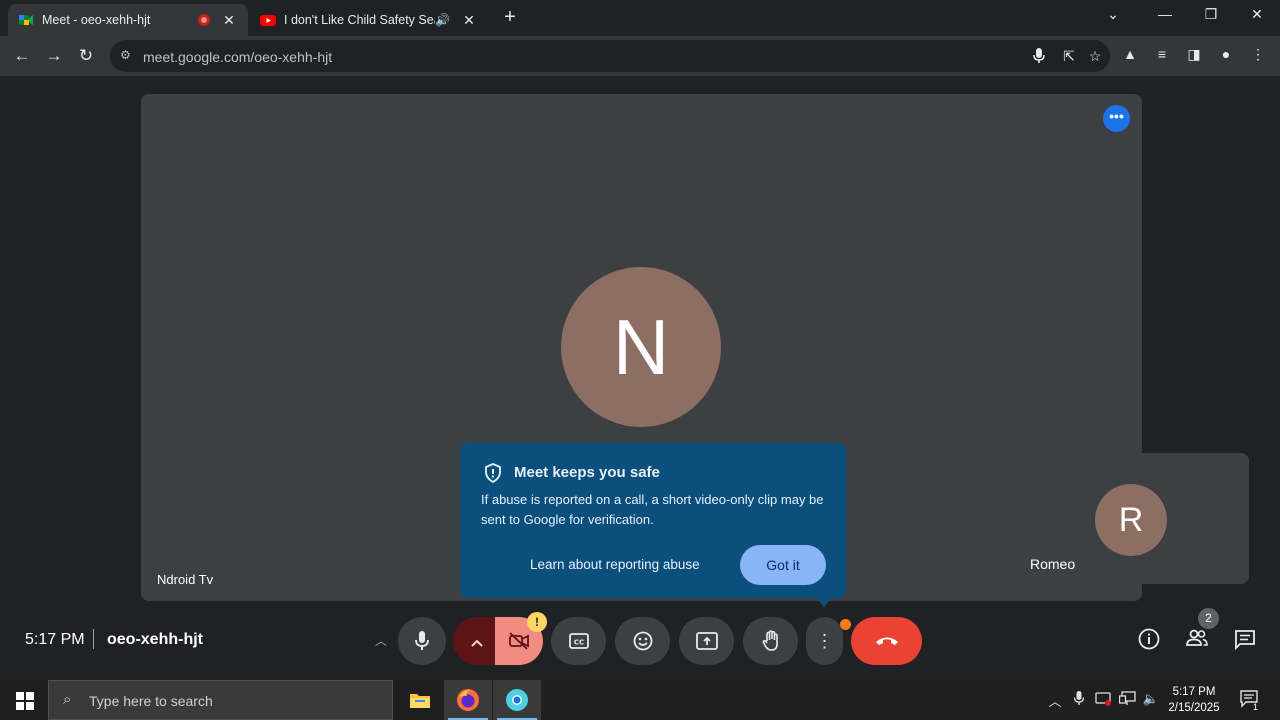 Image resolution: width=1280 pixels, height=720 pixels. Describe the element at coordinates (86, 56) in the screenshot. I see `reload-icon: ↻` at that location.